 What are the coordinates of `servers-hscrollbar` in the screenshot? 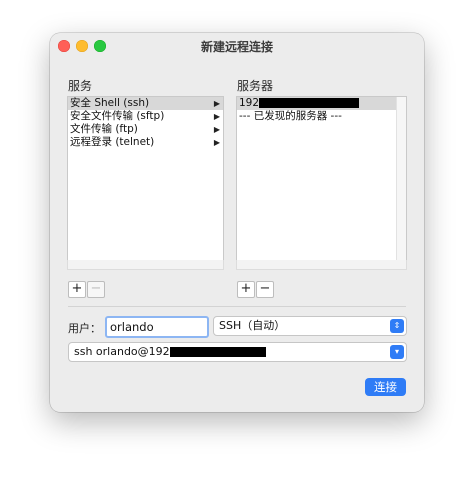 It's located at (321, 265).